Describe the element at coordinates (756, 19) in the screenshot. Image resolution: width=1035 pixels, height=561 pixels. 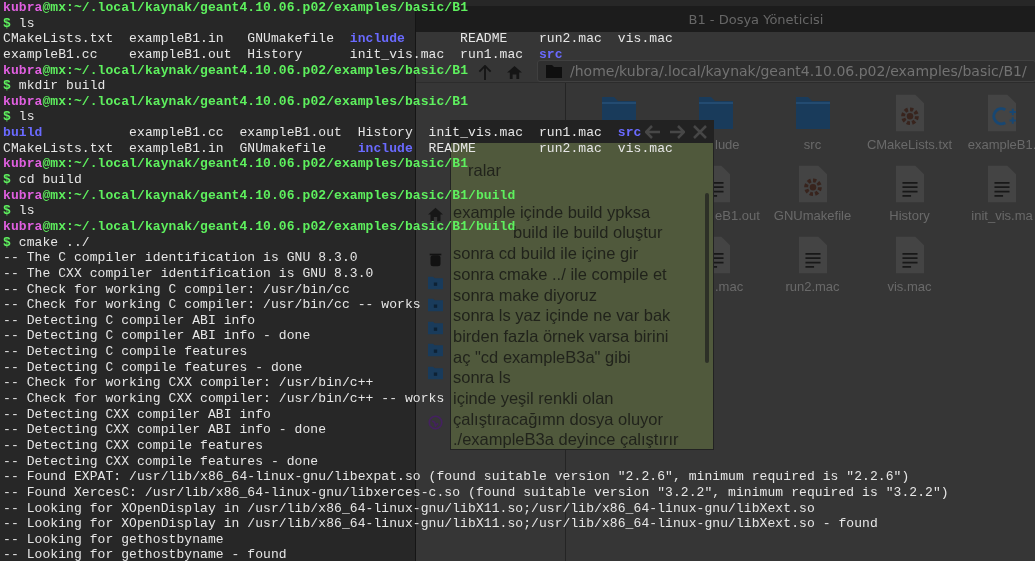
I see `window-title: B1 - Dosya Yöneticisi` at that location.